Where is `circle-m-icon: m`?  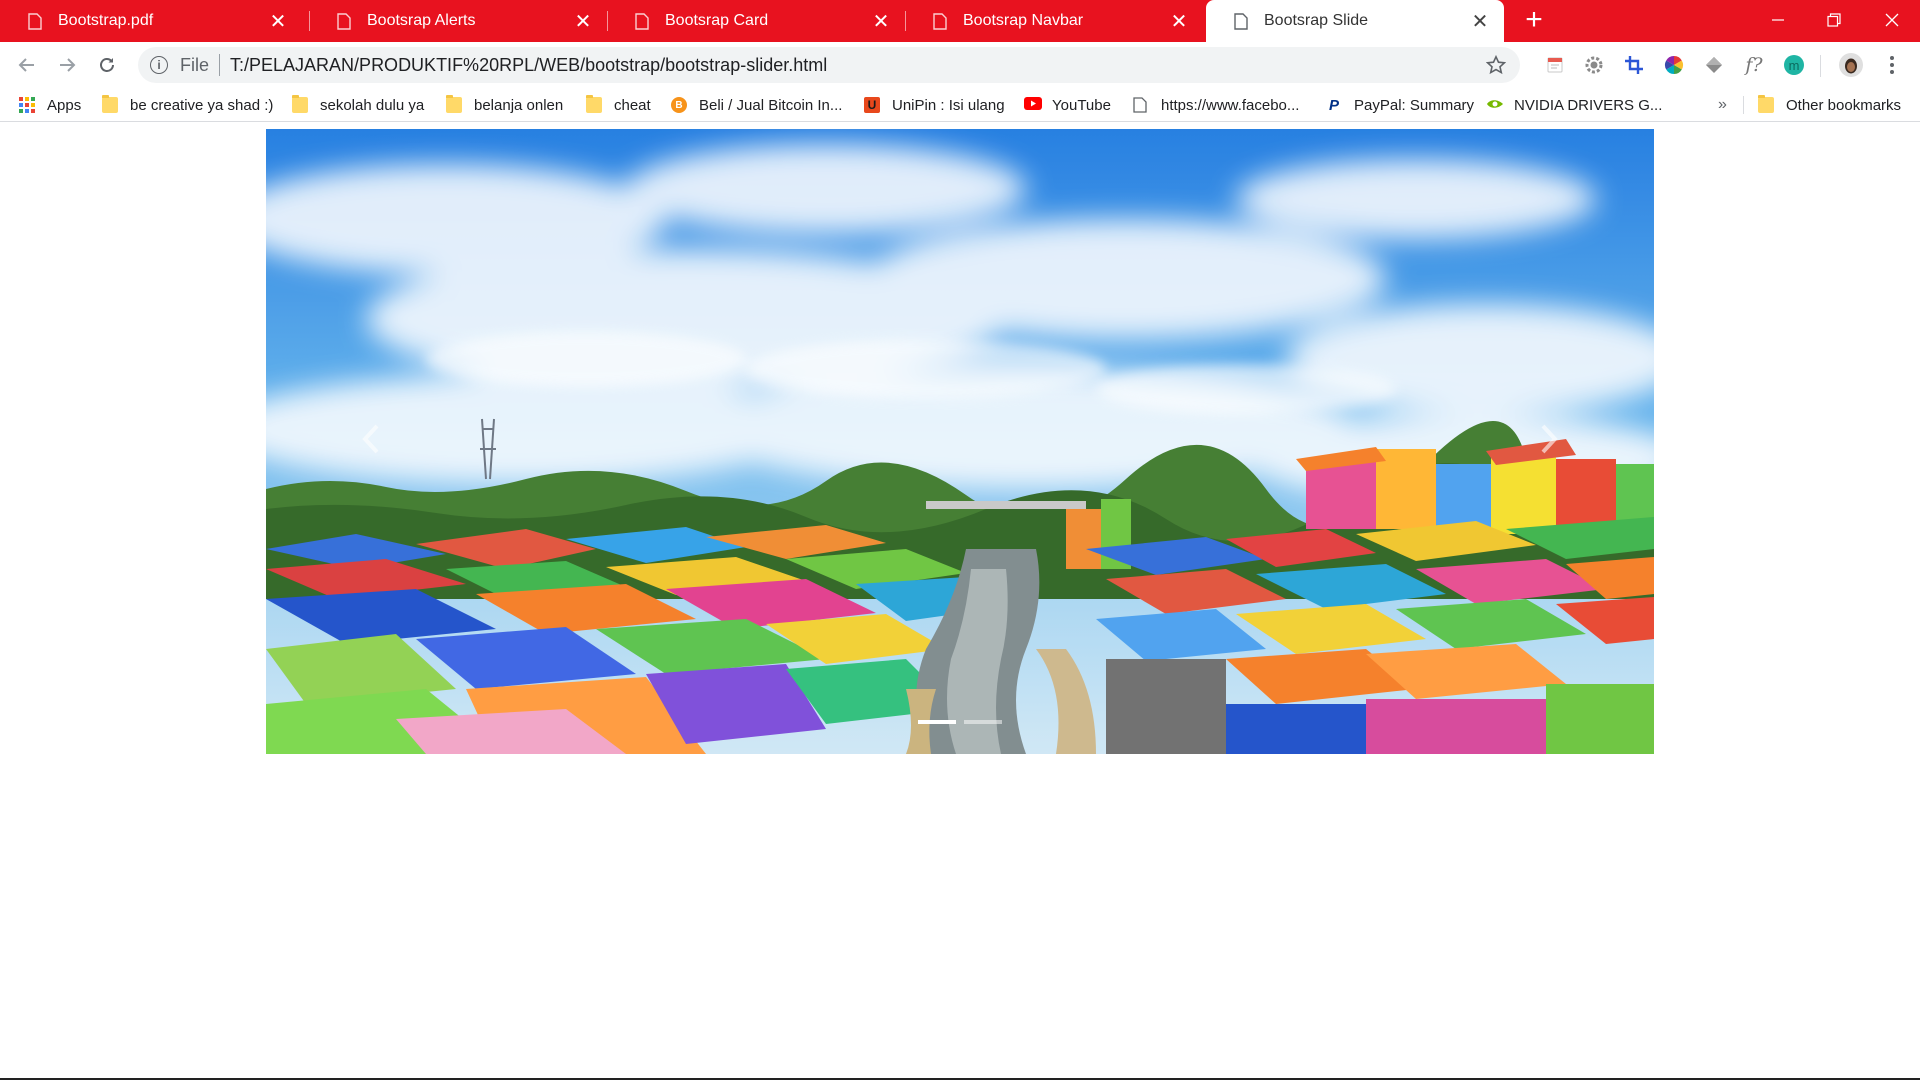
circle-m-icon: m is located at coordinates (1794, 65).